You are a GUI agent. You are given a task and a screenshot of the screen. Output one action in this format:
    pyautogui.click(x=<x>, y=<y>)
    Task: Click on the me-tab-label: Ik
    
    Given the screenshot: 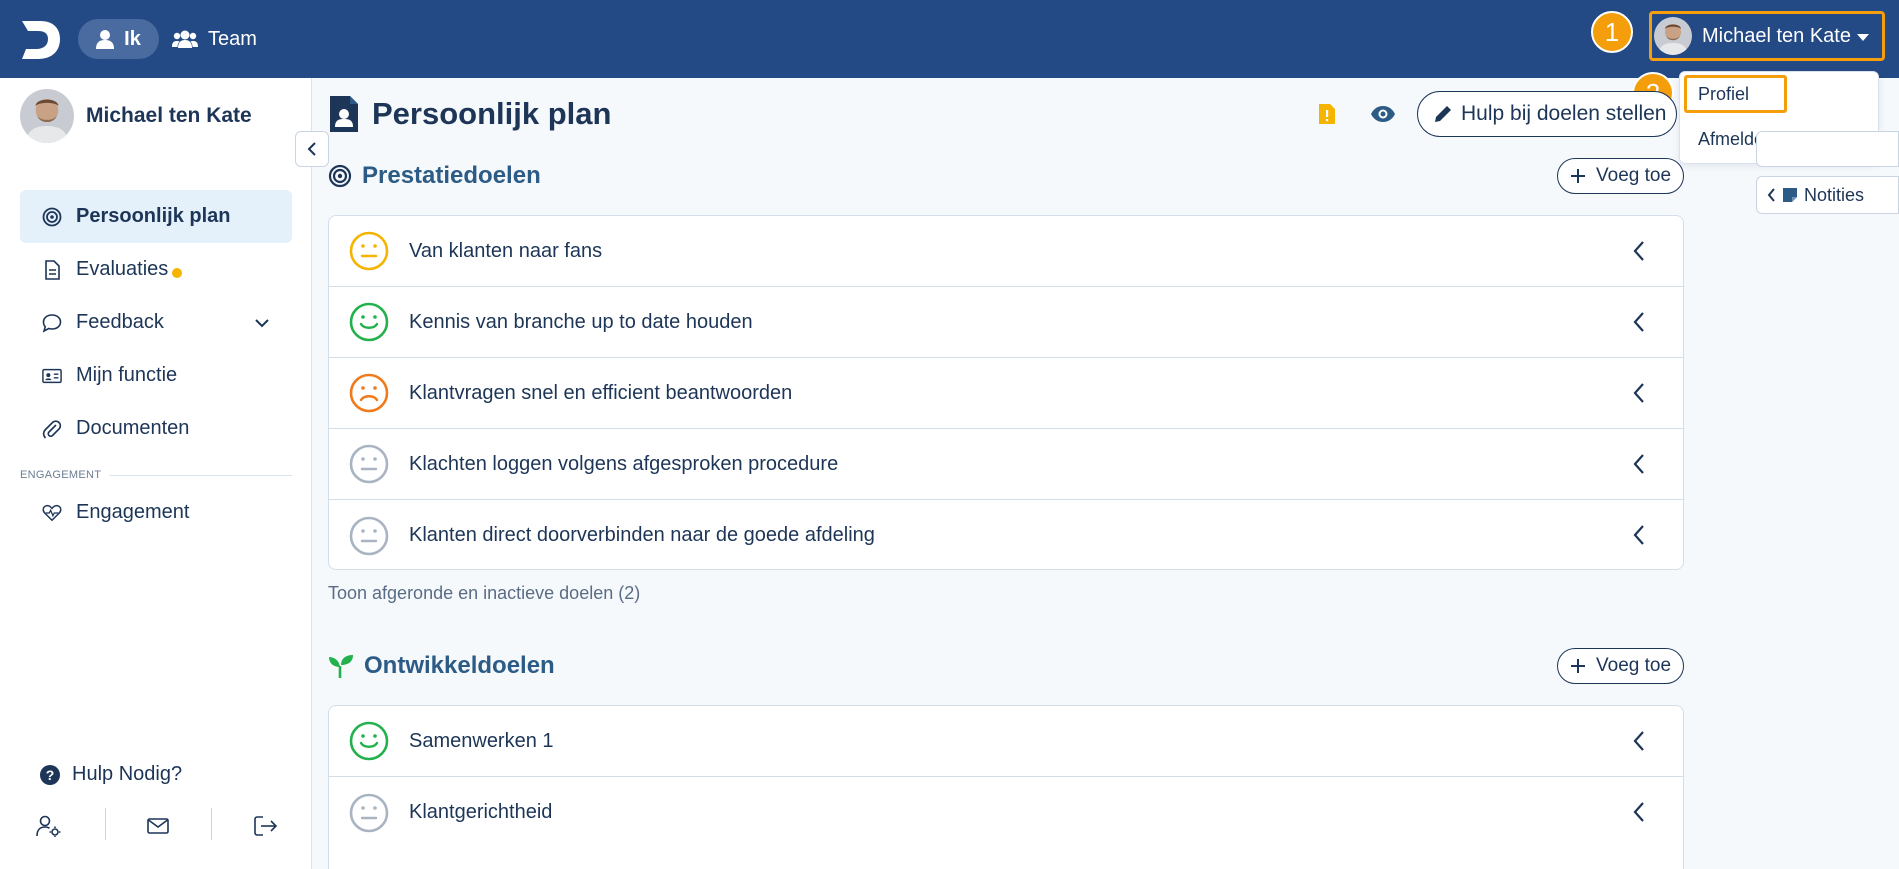 What is the action you would take?
    pyautogui.click(x=132, y=38)
    